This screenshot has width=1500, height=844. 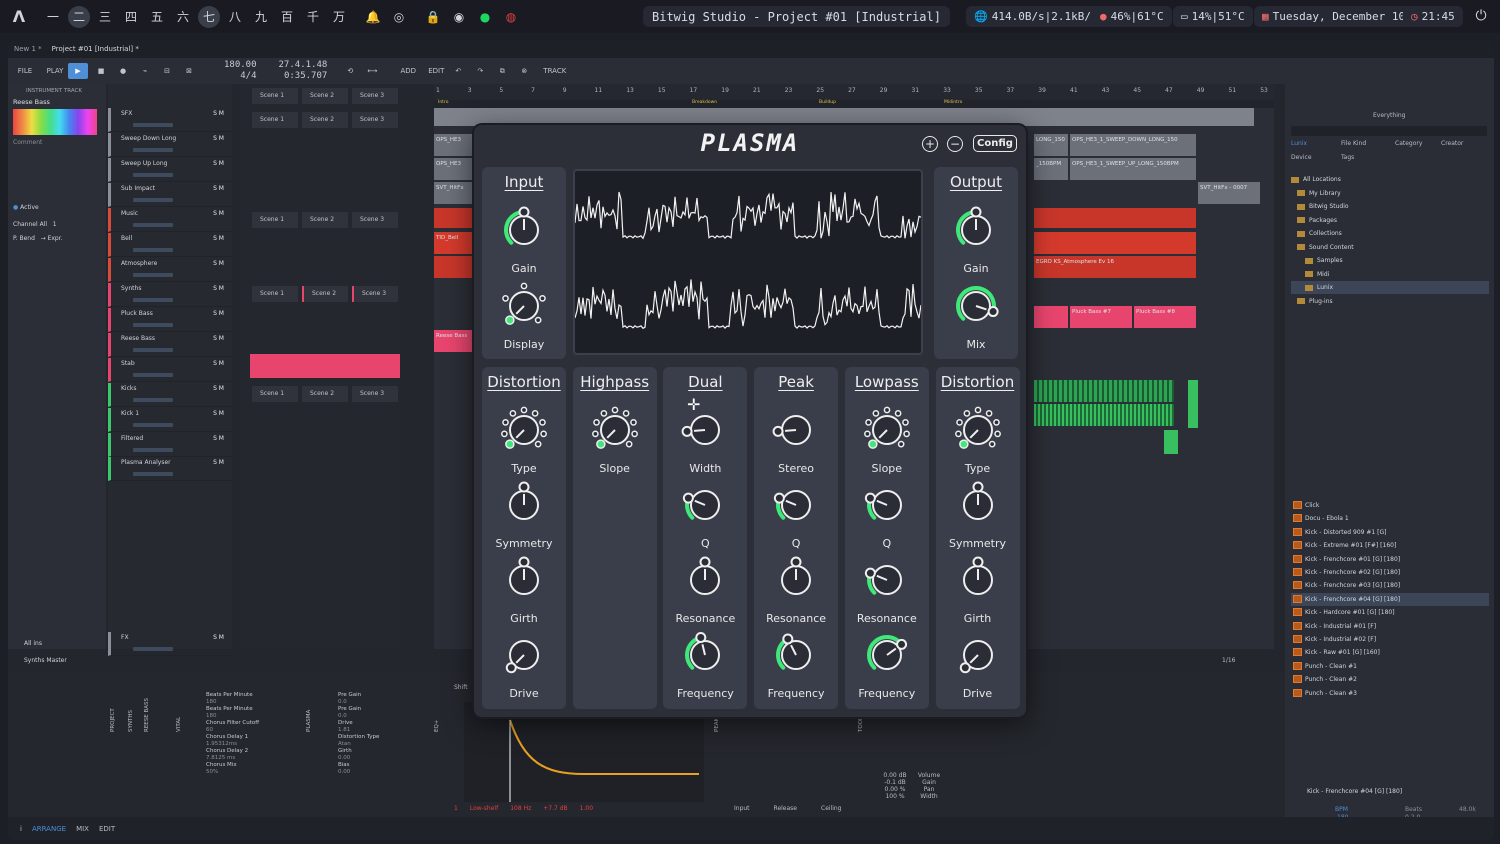 I want to click on eq-band-param: Low-shelf, so click(x=484, y=808).